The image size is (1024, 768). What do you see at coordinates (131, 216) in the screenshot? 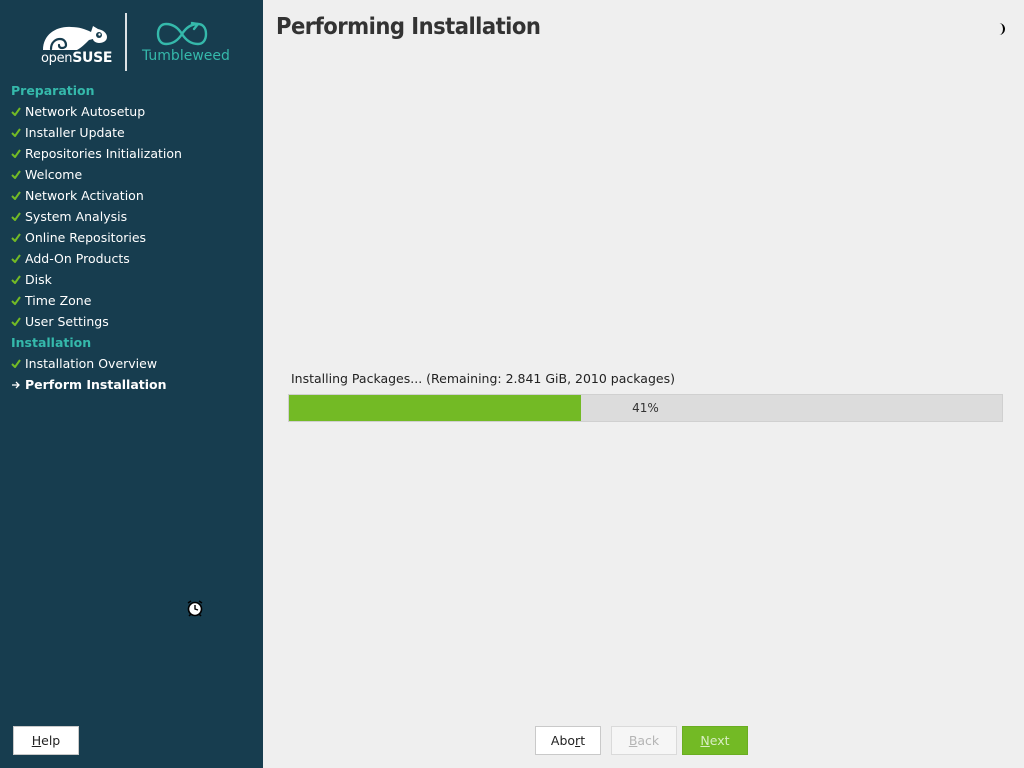
I see `step-system-analysis: System Analysis` at bounding box center [131, 216].